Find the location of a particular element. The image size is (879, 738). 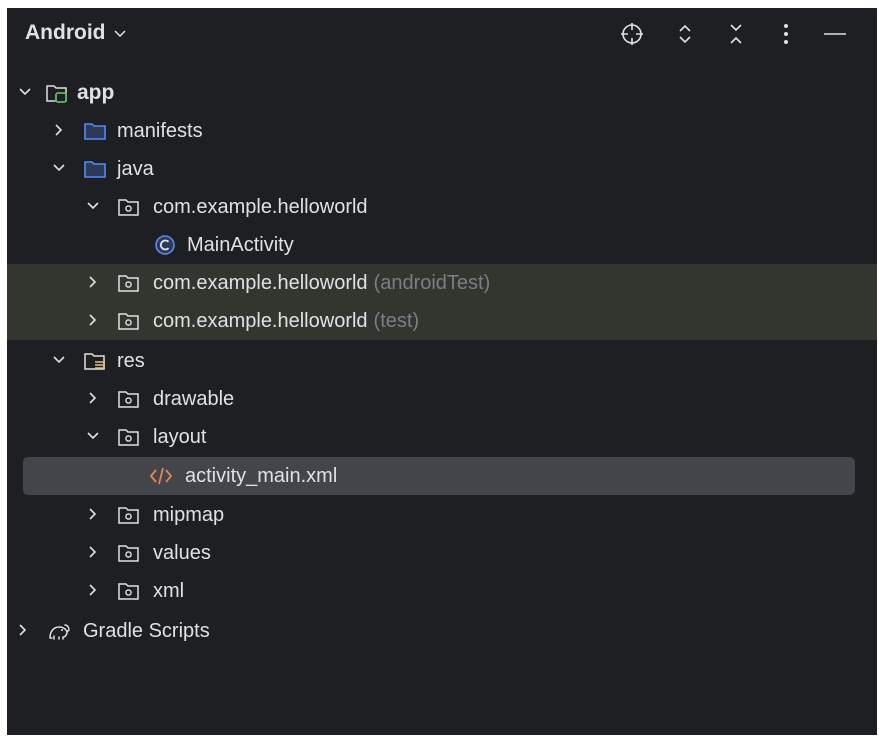

tree-node-java: java is located at coordinates (442, 169).